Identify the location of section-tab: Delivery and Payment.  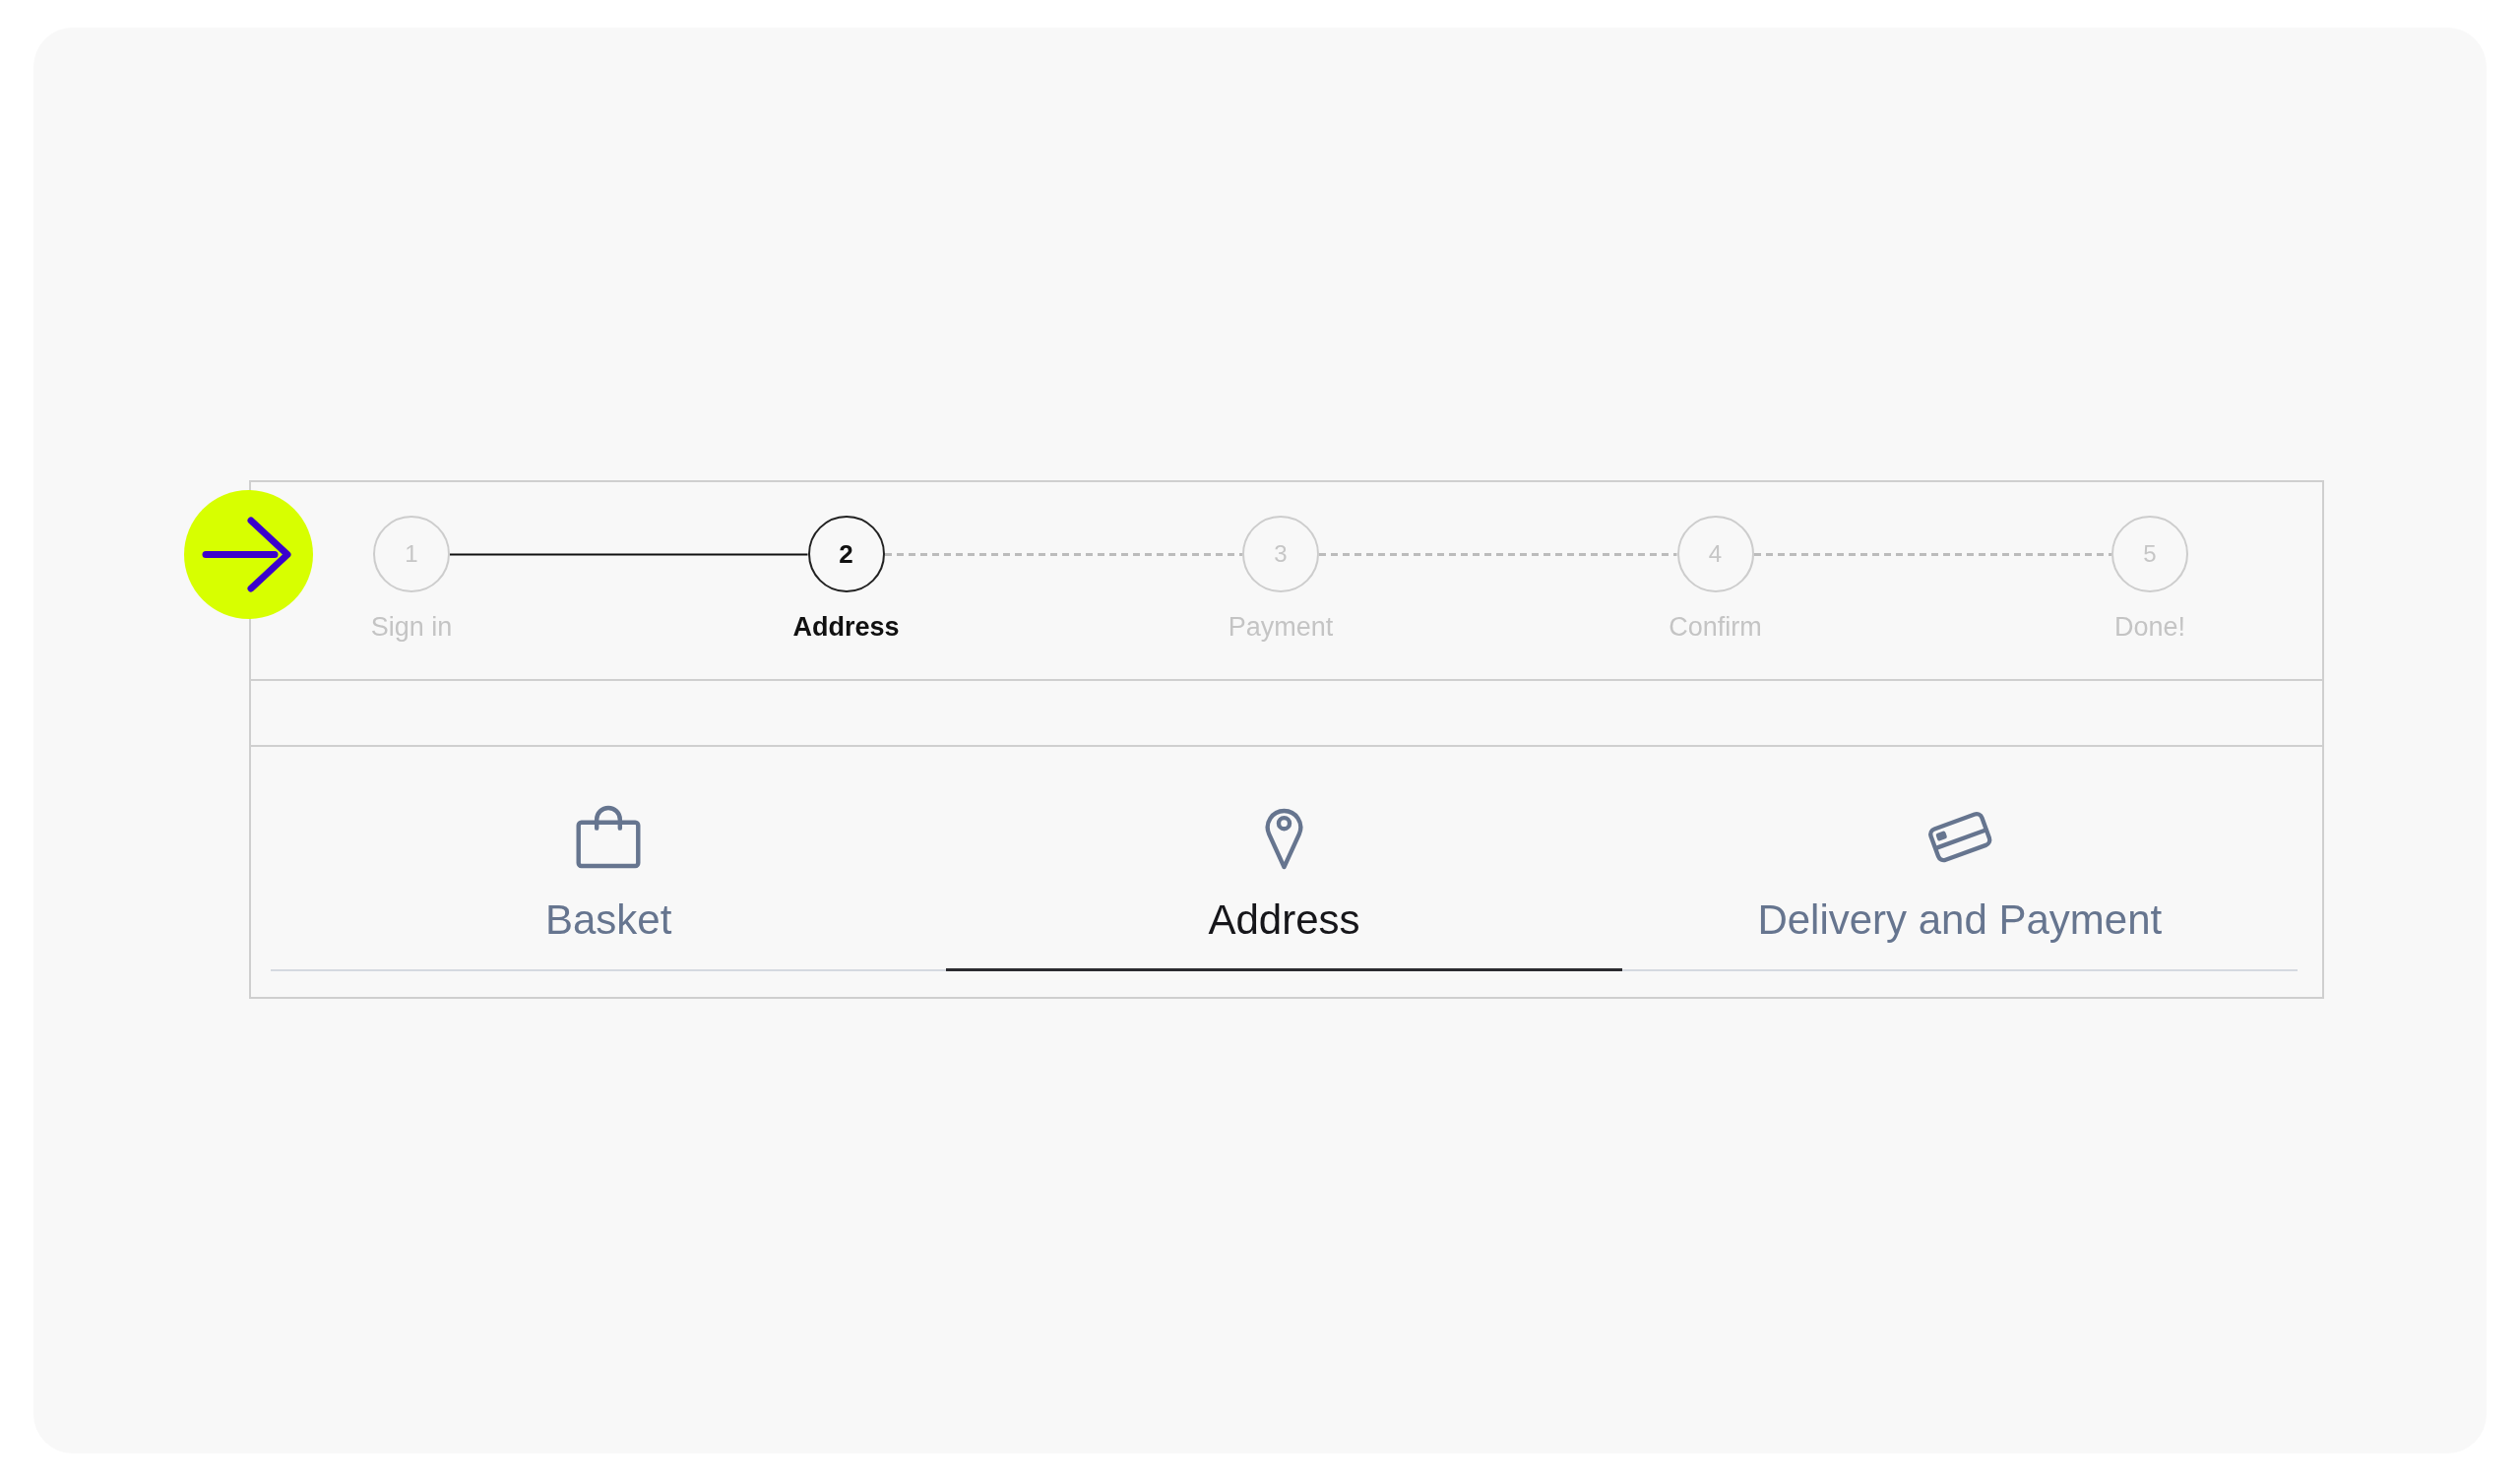
(1959, 859).